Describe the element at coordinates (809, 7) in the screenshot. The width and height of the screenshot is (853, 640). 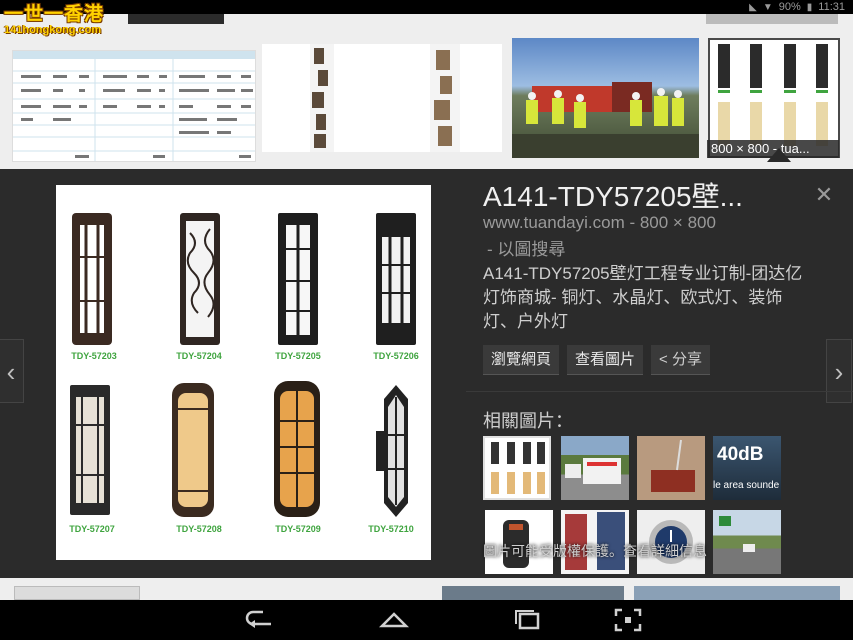
I see `battery-icon: ▮` at that location.